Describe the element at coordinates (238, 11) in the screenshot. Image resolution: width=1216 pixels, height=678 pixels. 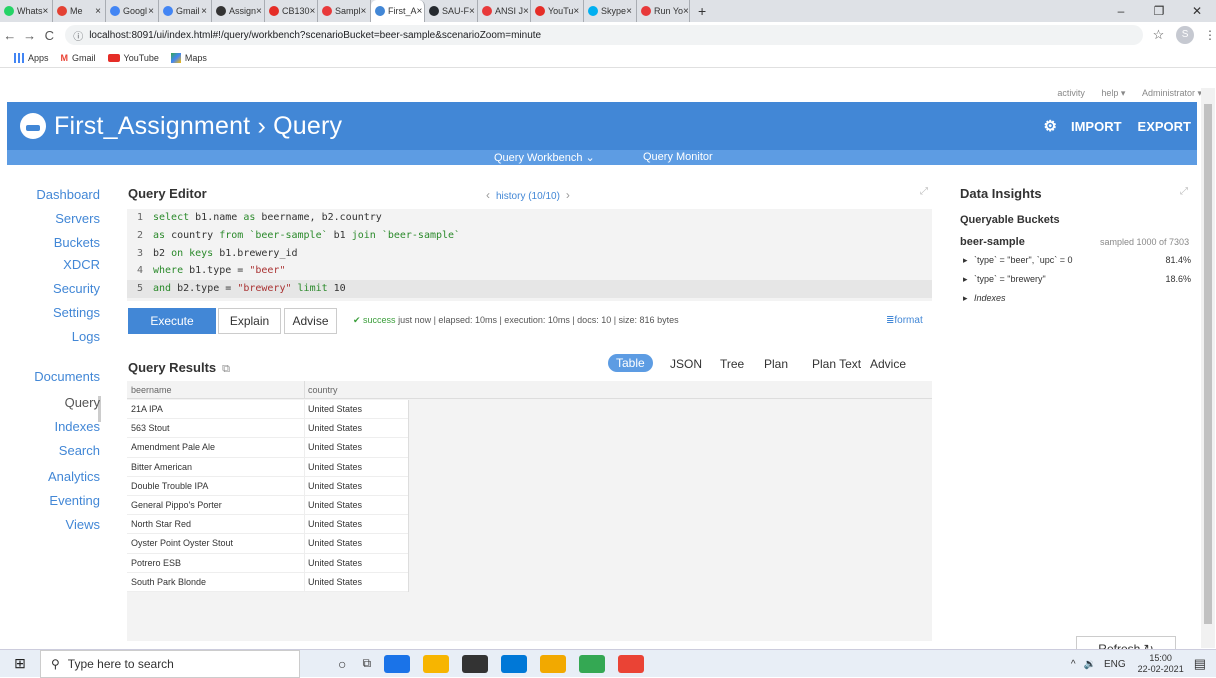
I see `browser-tab: Assign ×` at that location.